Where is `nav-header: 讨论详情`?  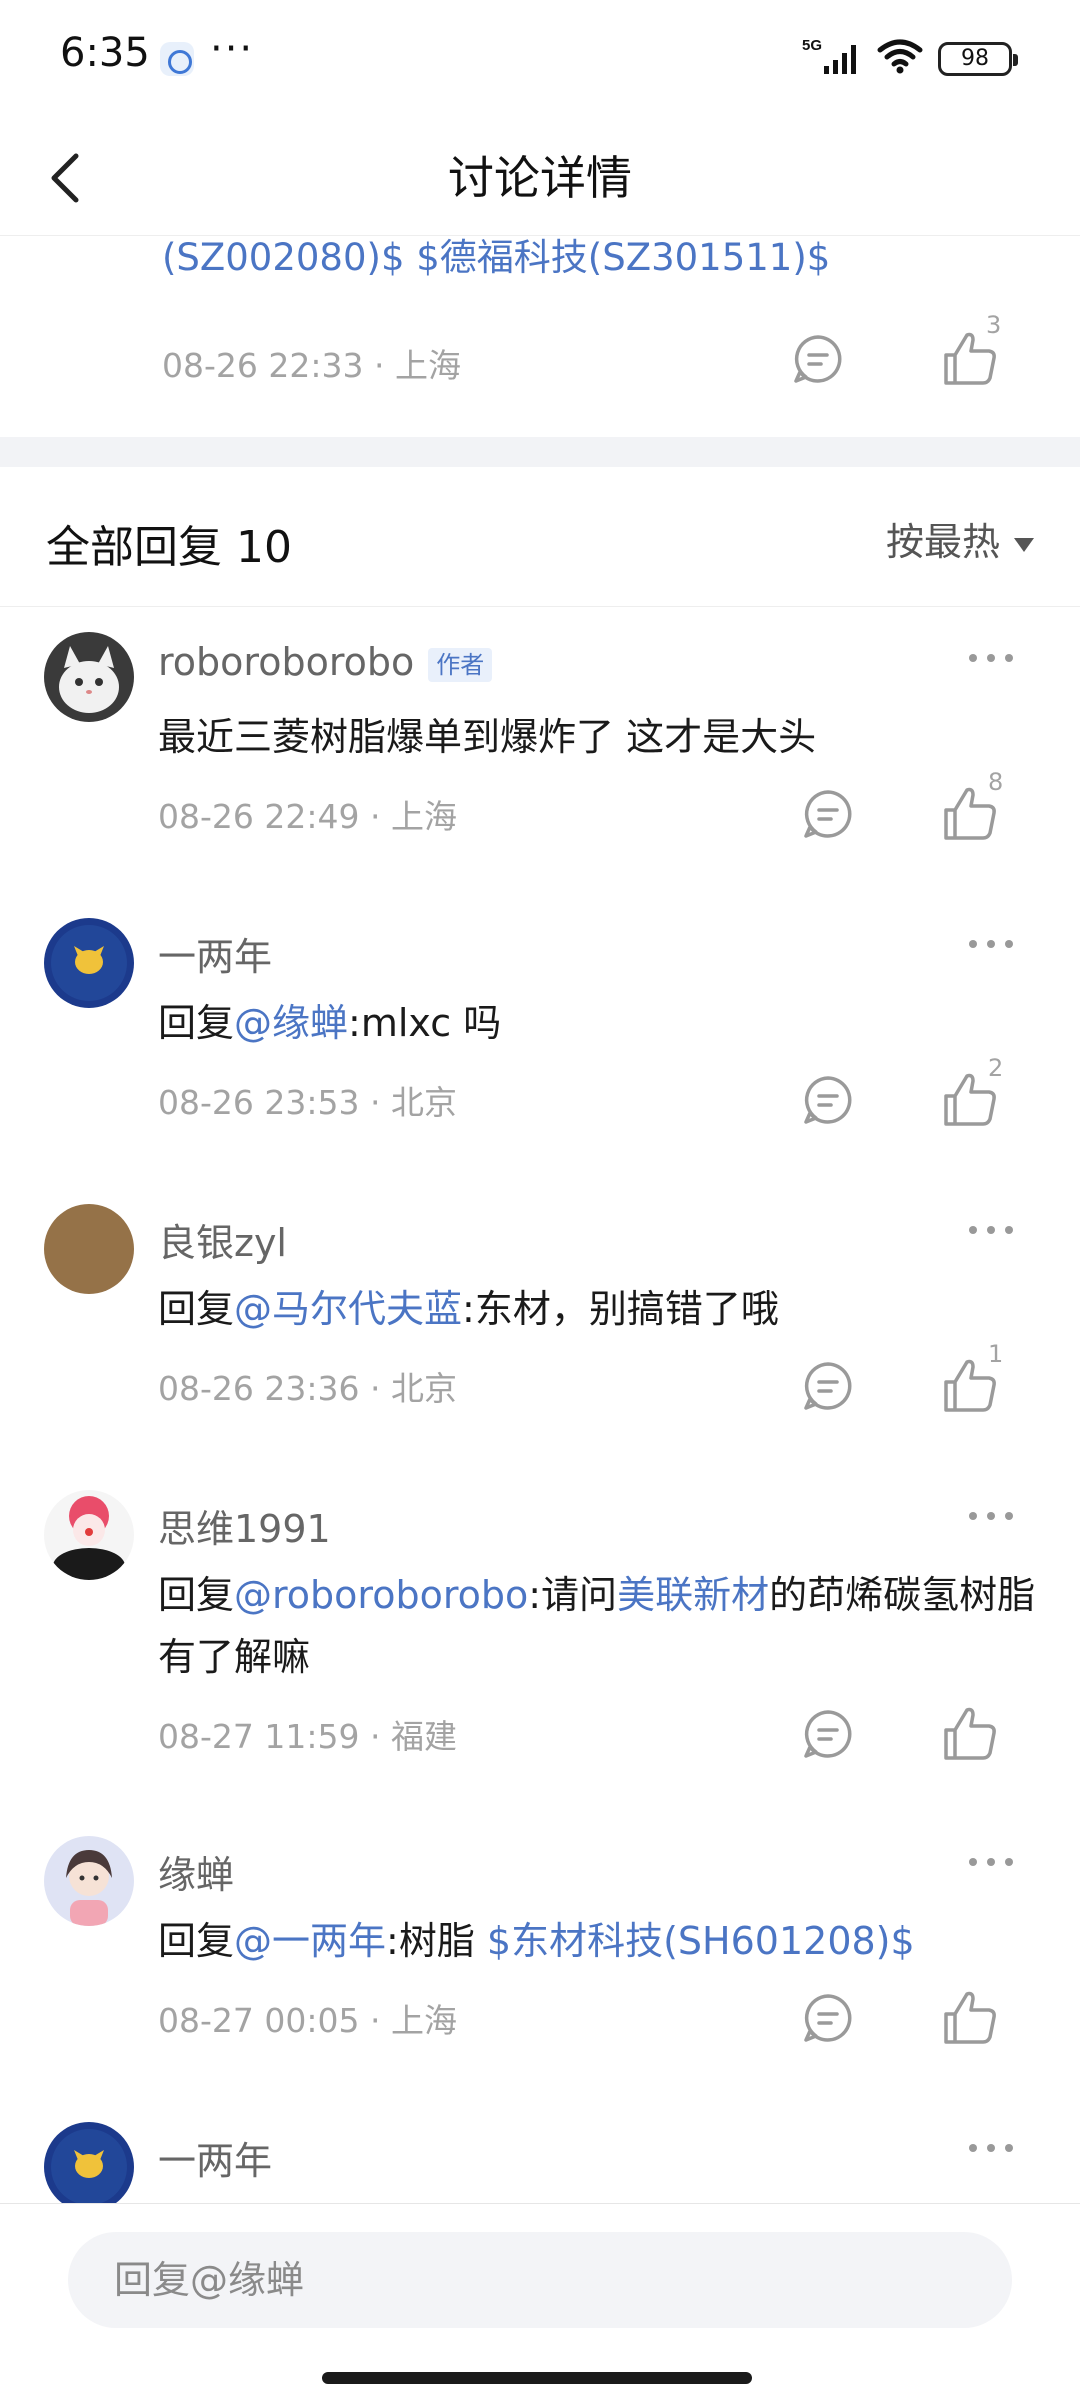 nav-header: 讨论详情 is located at coordinates (540, 178).